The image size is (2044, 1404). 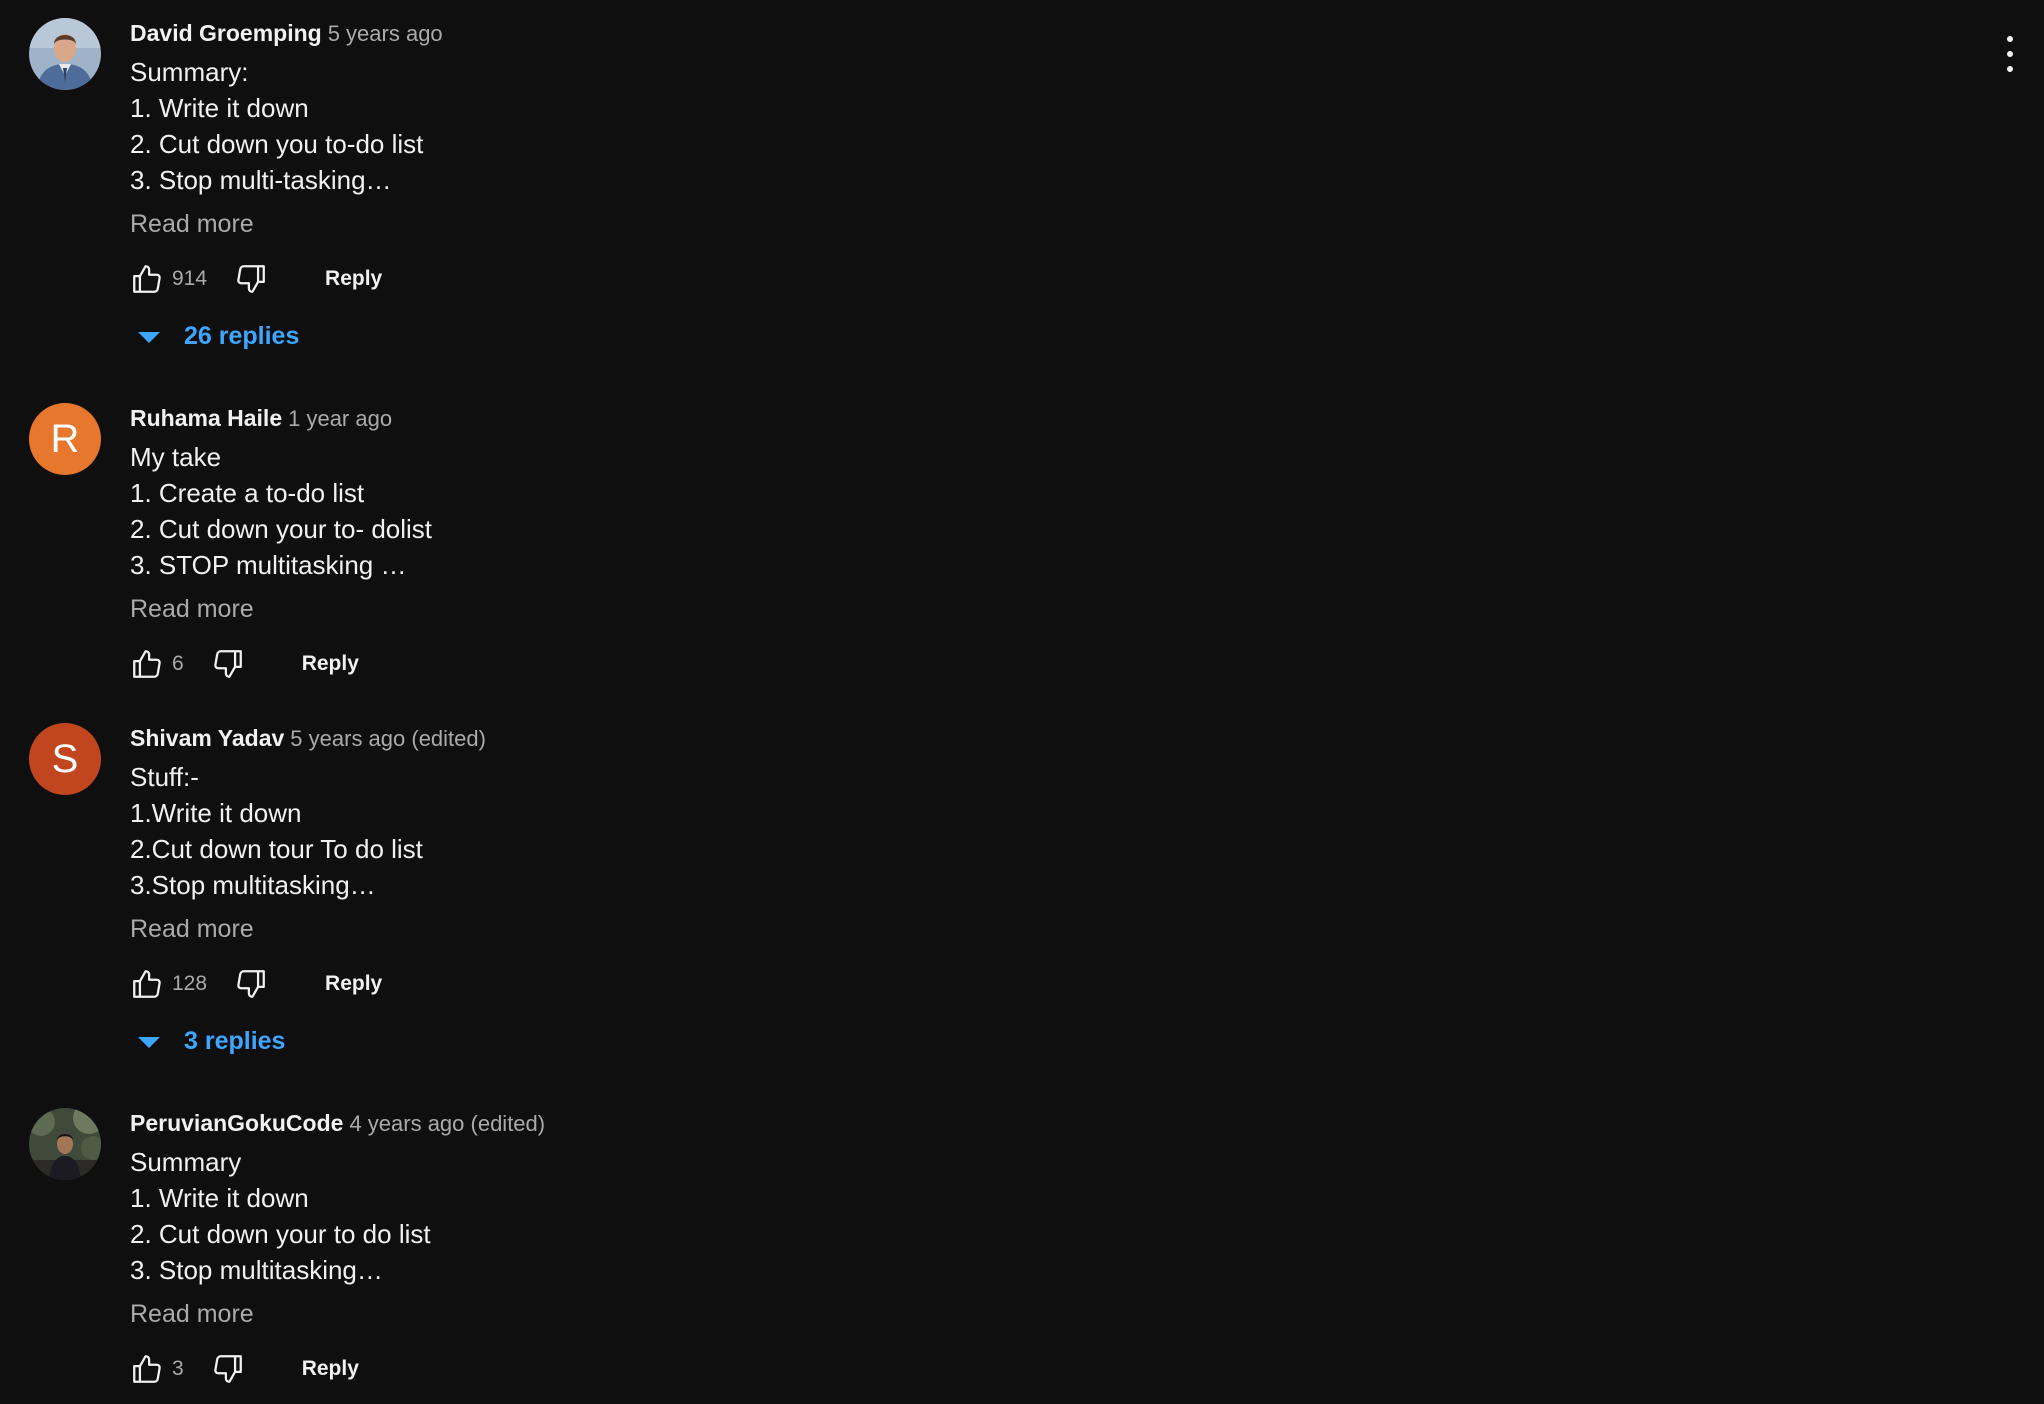 What do you see at coordinates (178, 1368) in the screenshot?
I see `like-count: 3` at bounding box center [178, 1368].